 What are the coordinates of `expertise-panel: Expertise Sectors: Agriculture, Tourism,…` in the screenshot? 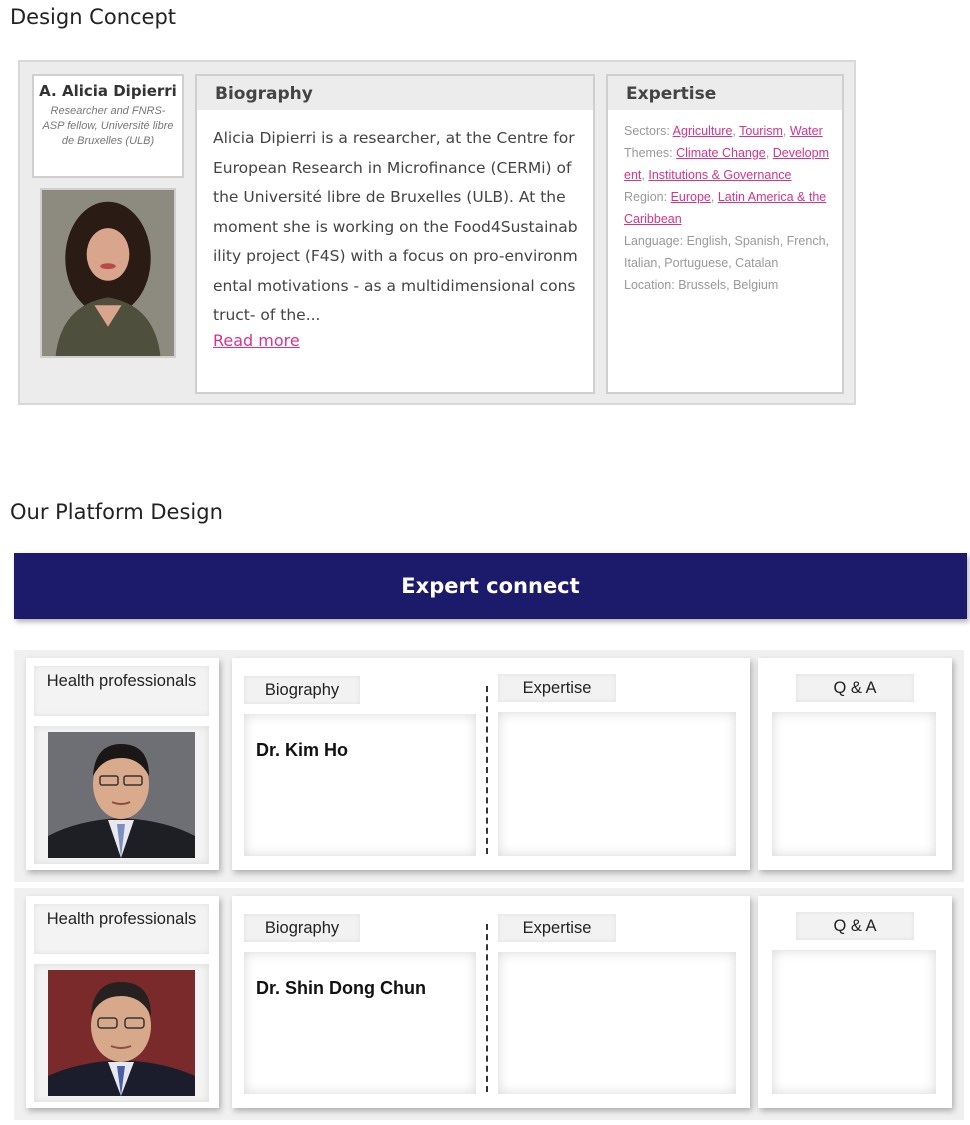 It's located at (725, 234).